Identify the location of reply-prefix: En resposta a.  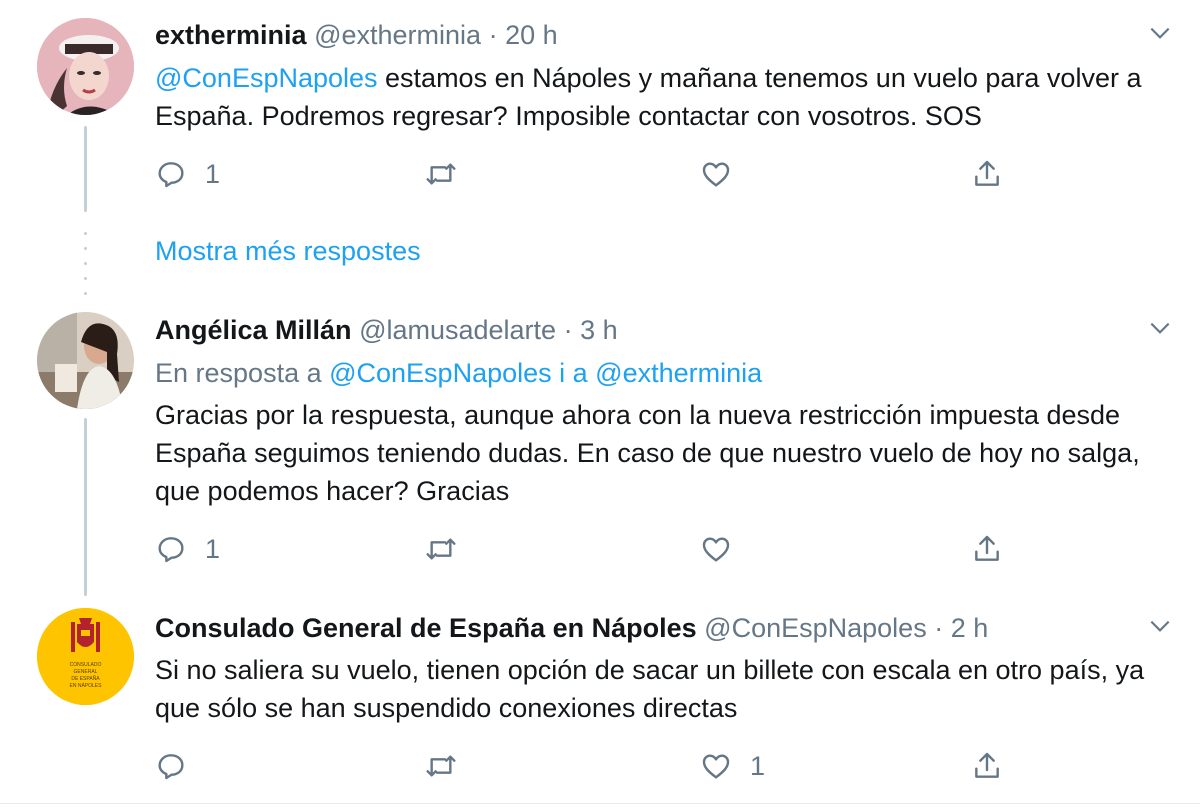
(242, 373).